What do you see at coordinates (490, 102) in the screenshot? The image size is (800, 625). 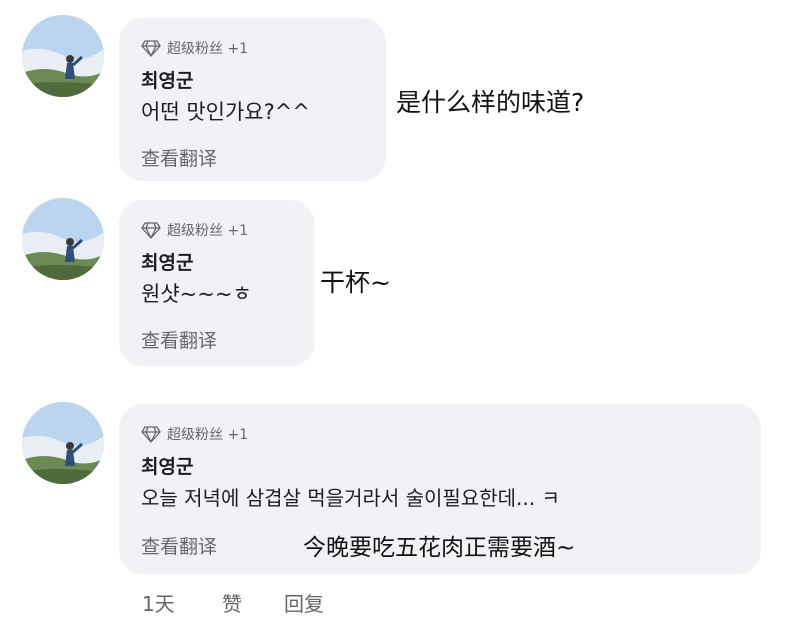 I see `translation-overlay-text: 是什么样的味道?` at bounding box center [490, 102].